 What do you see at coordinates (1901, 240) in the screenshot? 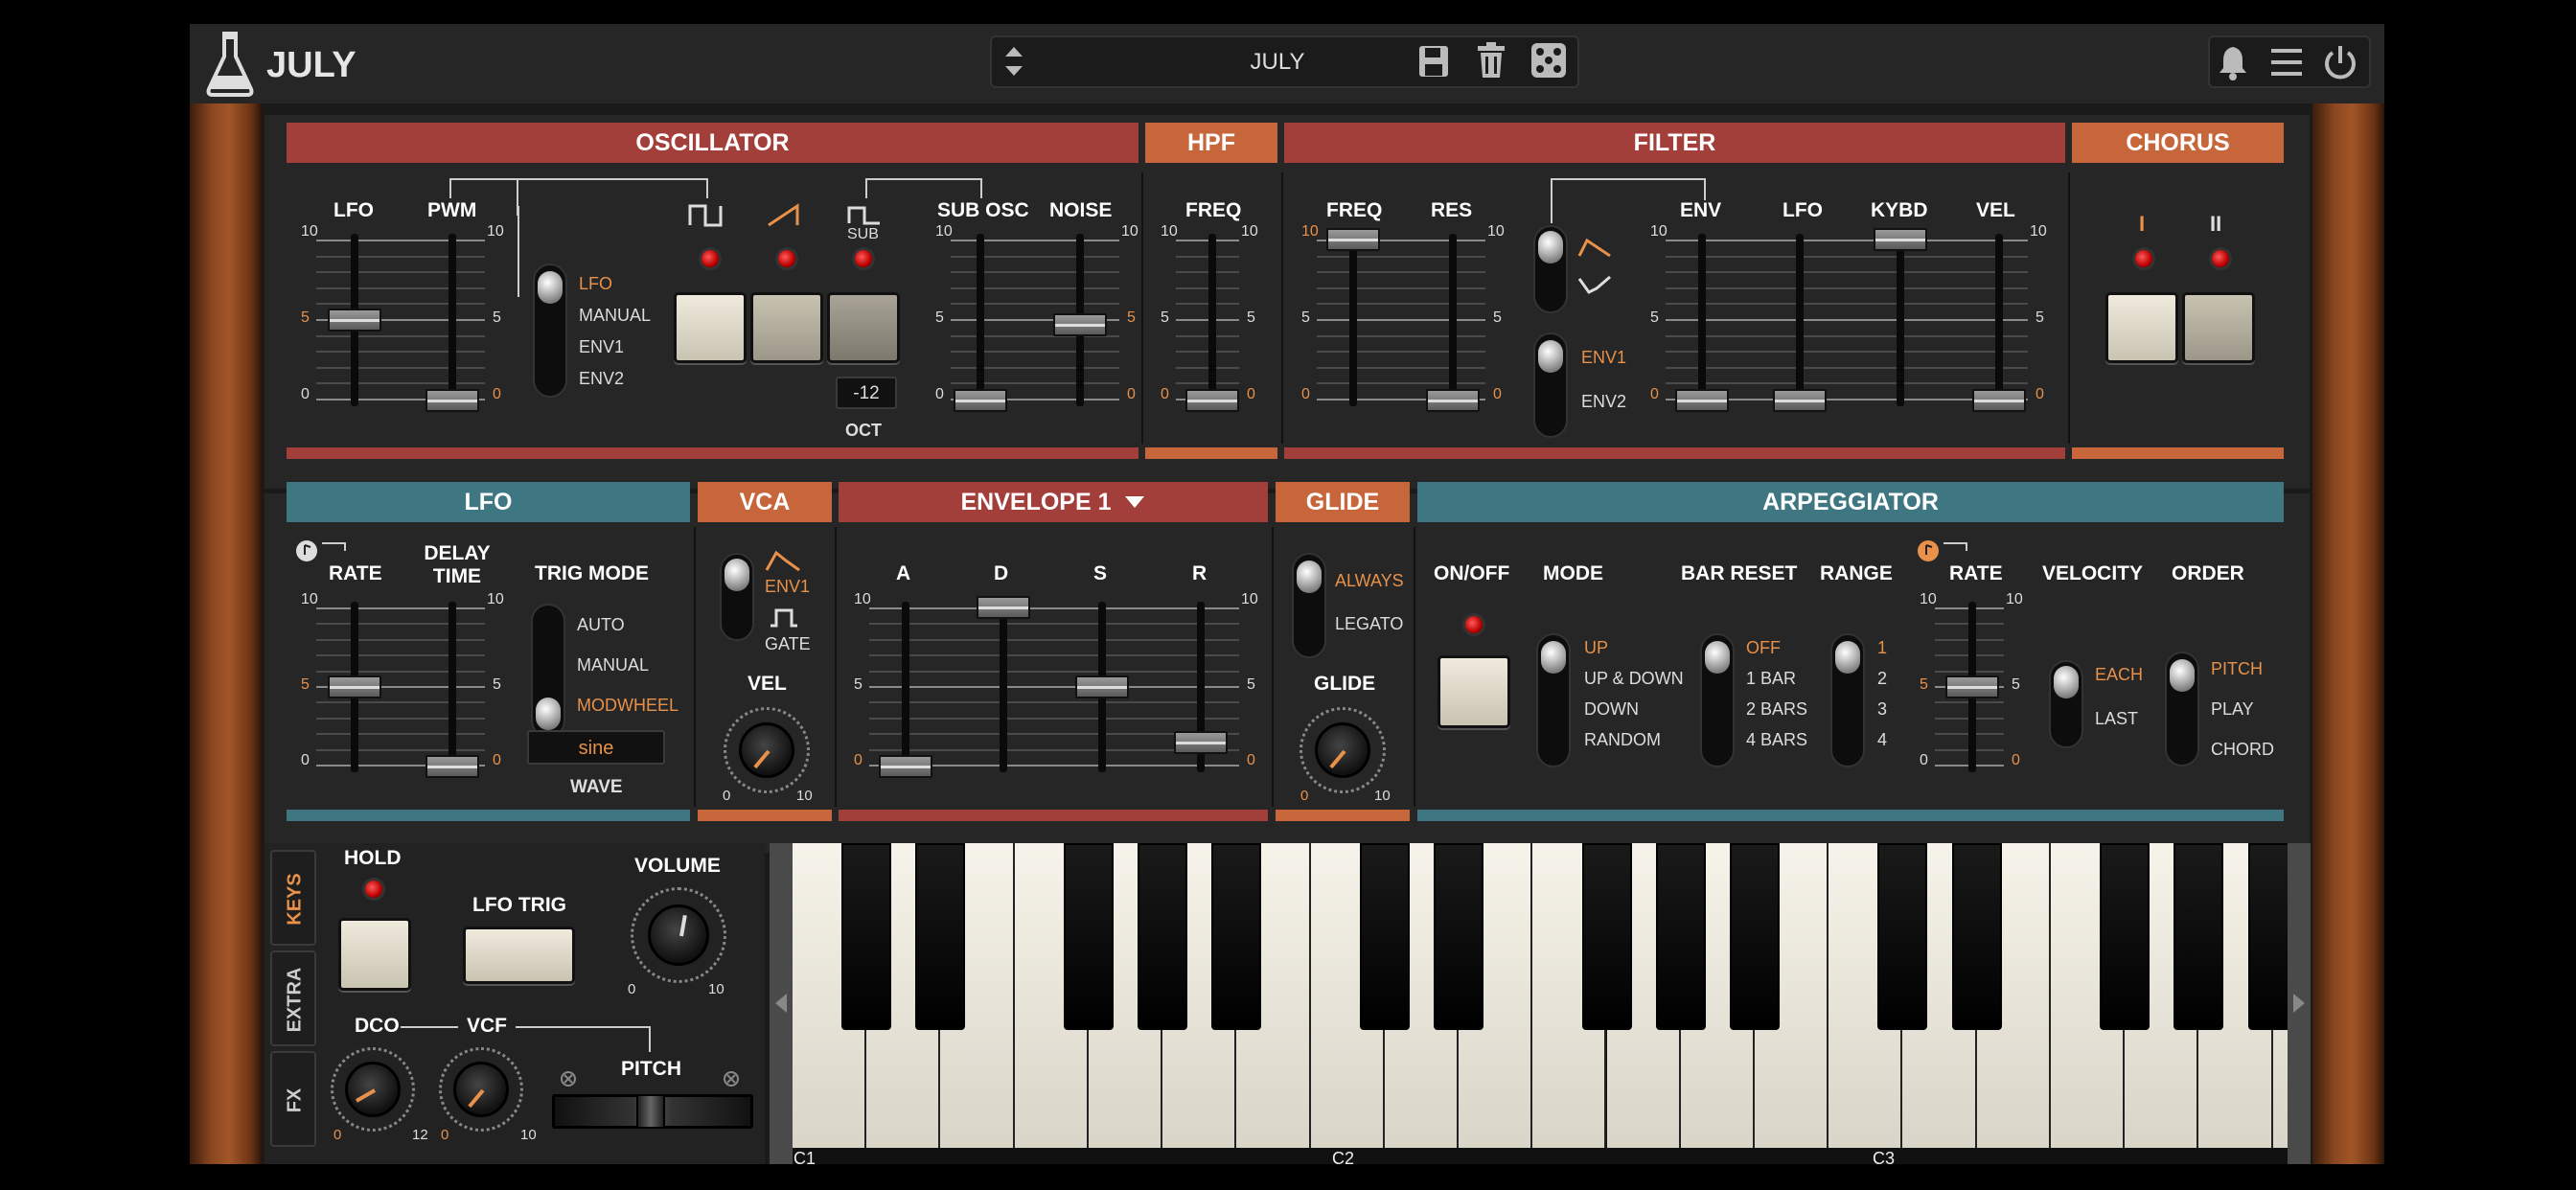
I see `filter-kybd-slider` at bounding box center [1901, 240].